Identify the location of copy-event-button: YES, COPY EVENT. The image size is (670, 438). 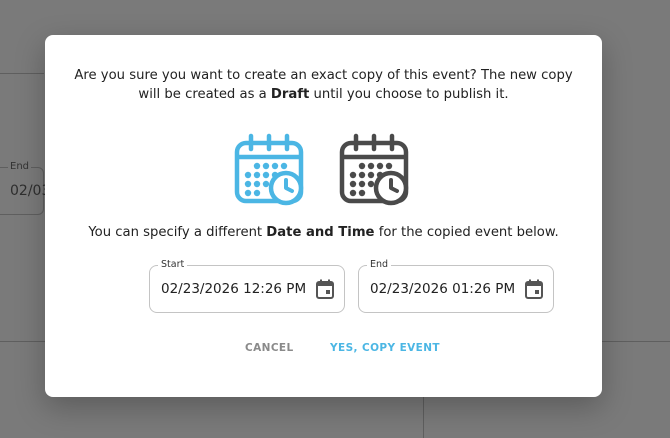
(385, 348).